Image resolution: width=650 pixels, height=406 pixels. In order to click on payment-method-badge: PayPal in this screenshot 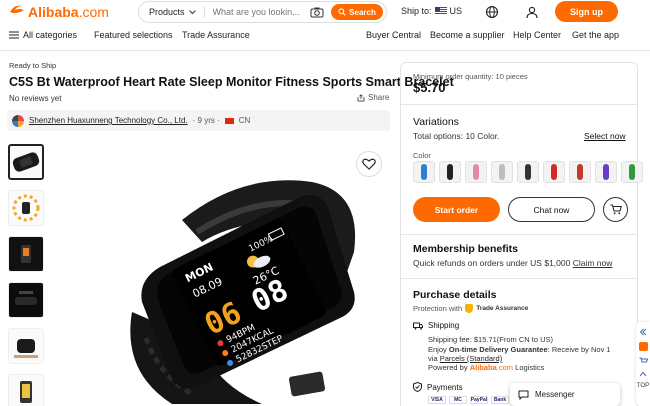, I will do `click(479, 400)`.